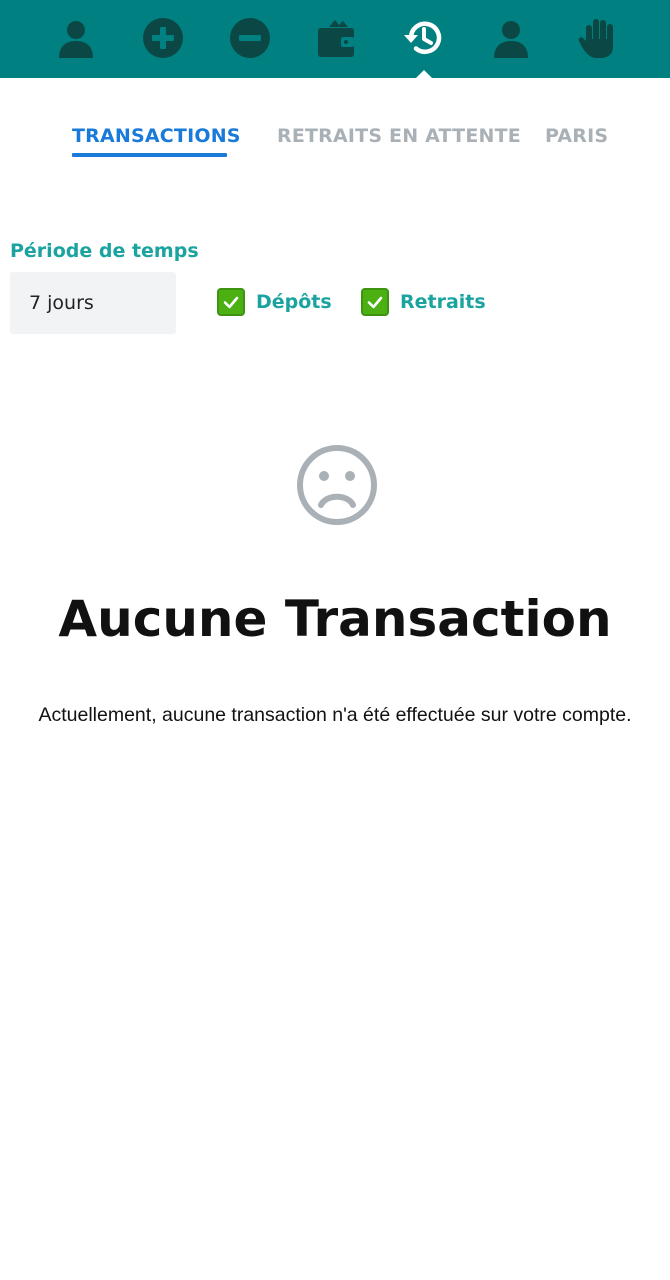 This screenshot has height=1280, width=670. What do you see at coordinates (104, 251) in the screenshot?
I see `period-label: Période de temps` at bounding box center [104, 251].